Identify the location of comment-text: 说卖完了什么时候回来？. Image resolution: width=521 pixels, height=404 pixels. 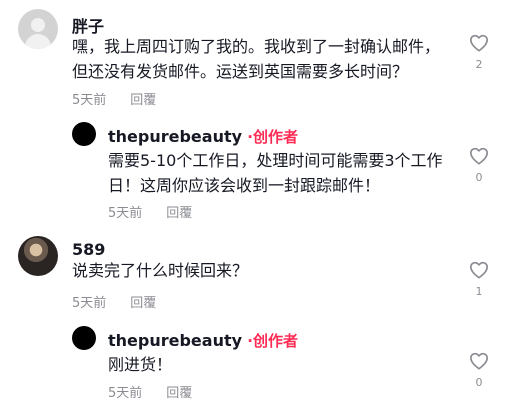
(160, 270).